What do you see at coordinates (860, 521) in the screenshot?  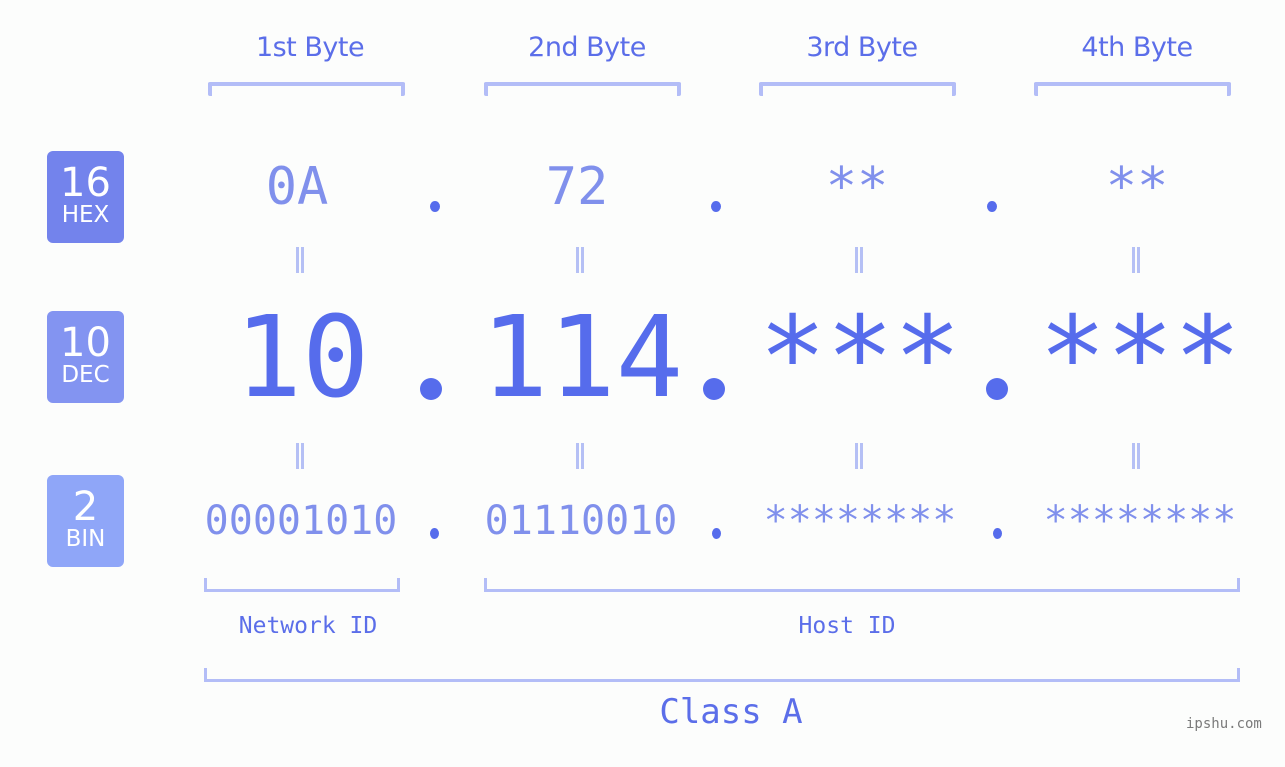 I see `bin-value-3: ********` at bounding box center [860, 521].